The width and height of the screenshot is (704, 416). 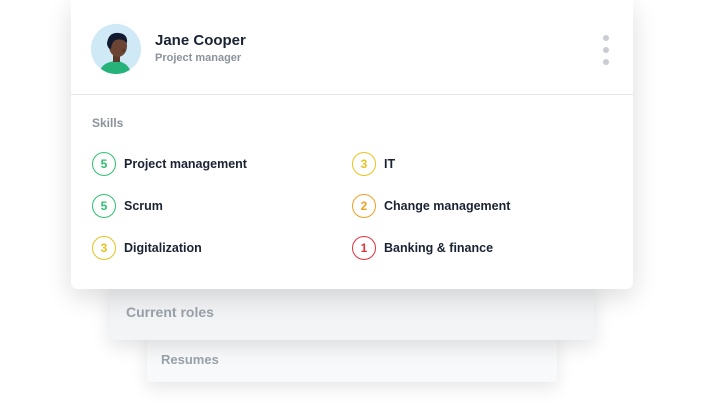 I want to click on skill-level-badge: 2, so click(x=364, y=206).